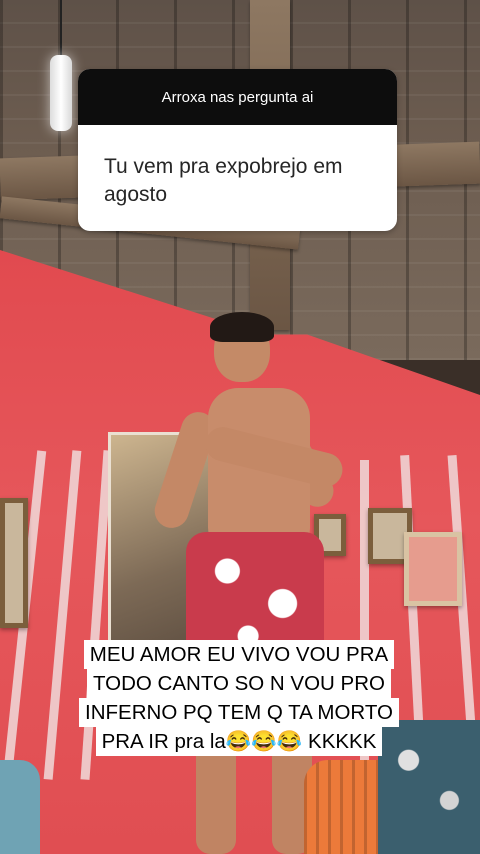 This screenshot has width=480, height=854. Describe the element at coordinates (242, 327) in the screenshot. I see `hair` at that location.